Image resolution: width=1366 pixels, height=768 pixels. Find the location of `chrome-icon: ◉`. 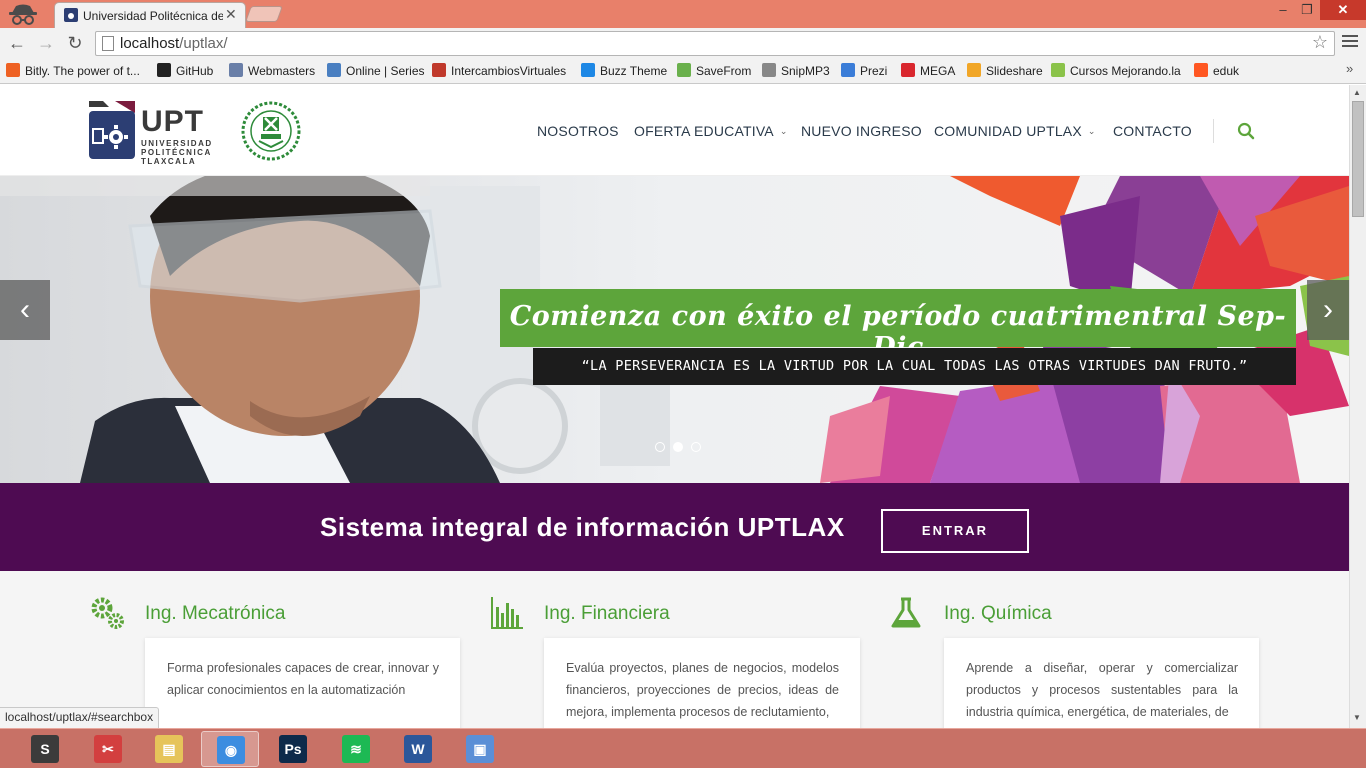

chrome-icon: ◉ is located at coordinates (231, 750).